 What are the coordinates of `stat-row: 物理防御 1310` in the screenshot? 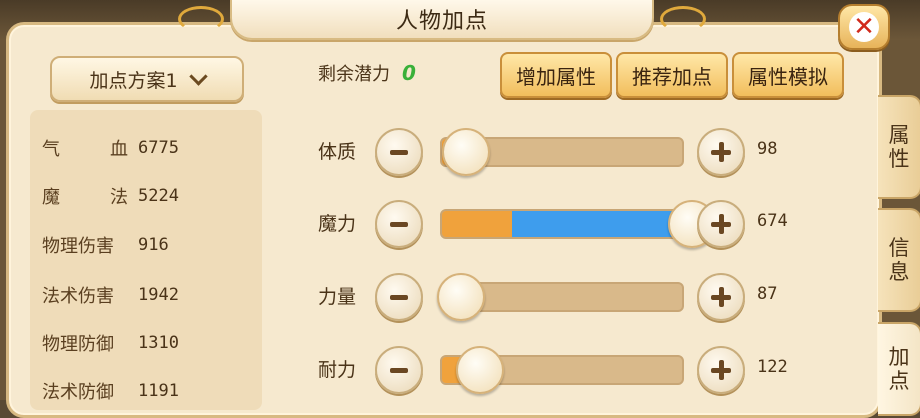 It's located at (110, 343).